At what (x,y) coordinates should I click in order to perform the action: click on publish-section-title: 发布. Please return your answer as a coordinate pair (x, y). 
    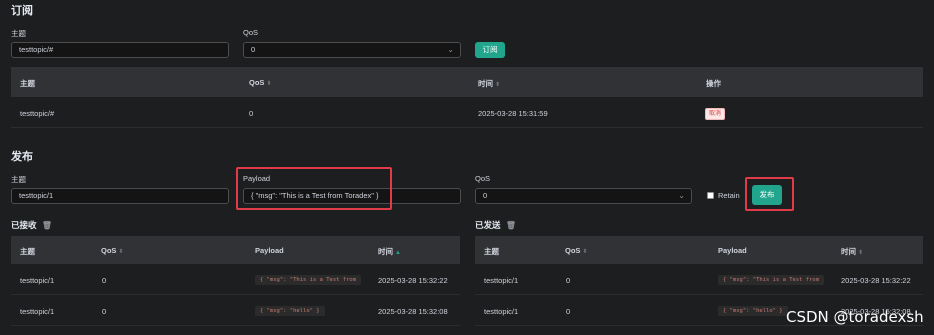
    Looking at the image, I should click on (22, 157).